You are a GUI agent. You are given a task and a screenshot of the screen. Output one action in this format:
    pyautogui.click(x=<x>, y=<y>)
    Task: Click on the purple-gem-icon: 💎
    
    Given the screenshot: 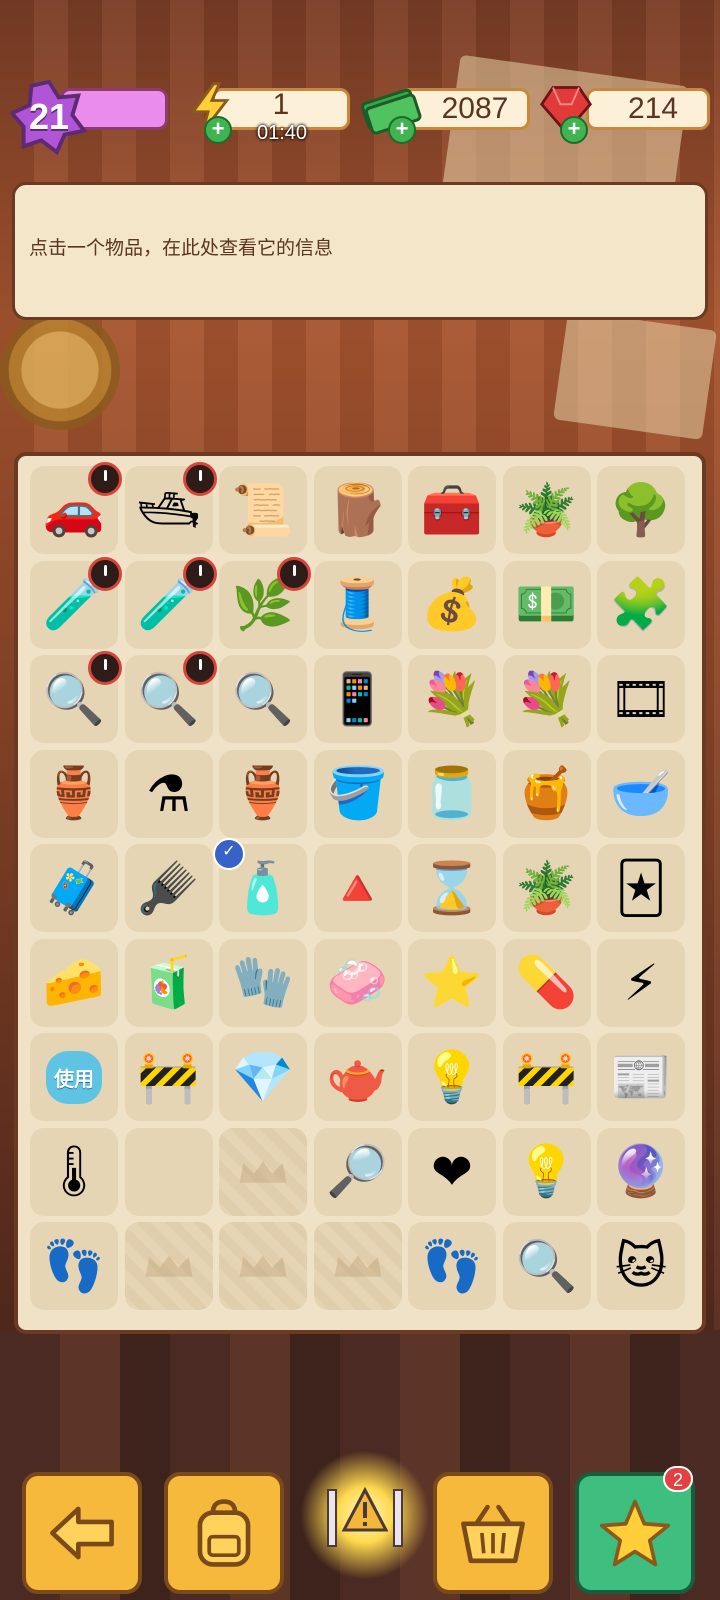 What is the action you would take?
    pyautogui.click(x=263, y=1076)
    